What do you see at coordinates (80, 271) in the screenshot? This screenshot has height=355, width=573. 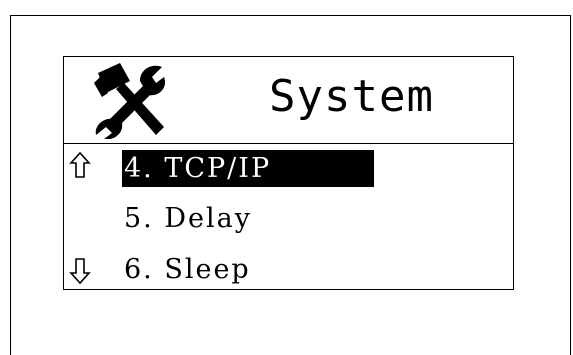 I see `arrow-down-icon` at bounding box center [80, 271].